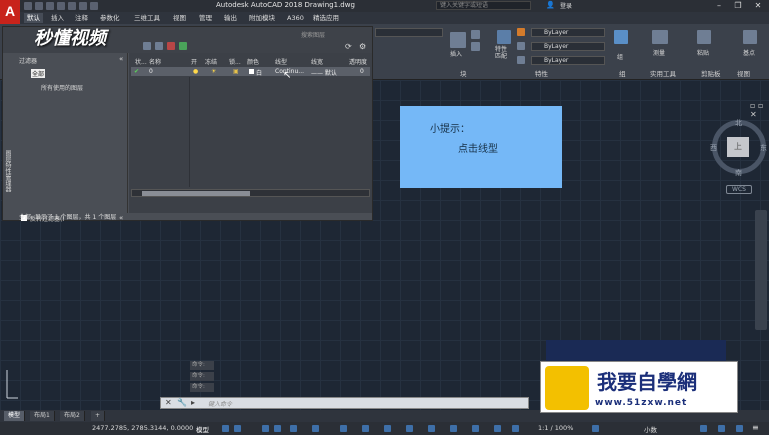 This screenshot has width=769, height=435. I want to click on tab-layout2: 布局2, so click(72, 416).